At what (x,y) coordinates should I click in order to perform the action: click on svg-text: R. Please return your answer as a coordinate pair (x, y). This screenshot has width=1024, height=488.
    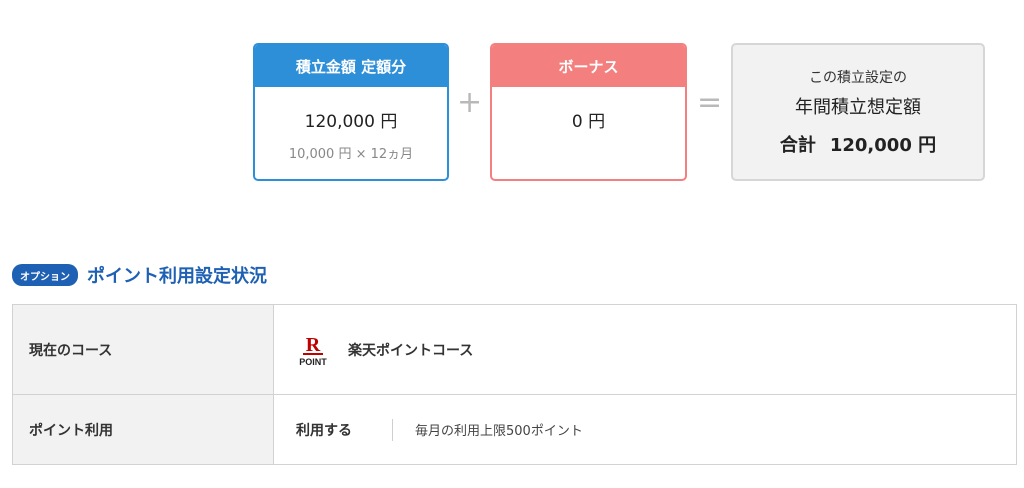
    Looking at the image, I should click on (313, 345).